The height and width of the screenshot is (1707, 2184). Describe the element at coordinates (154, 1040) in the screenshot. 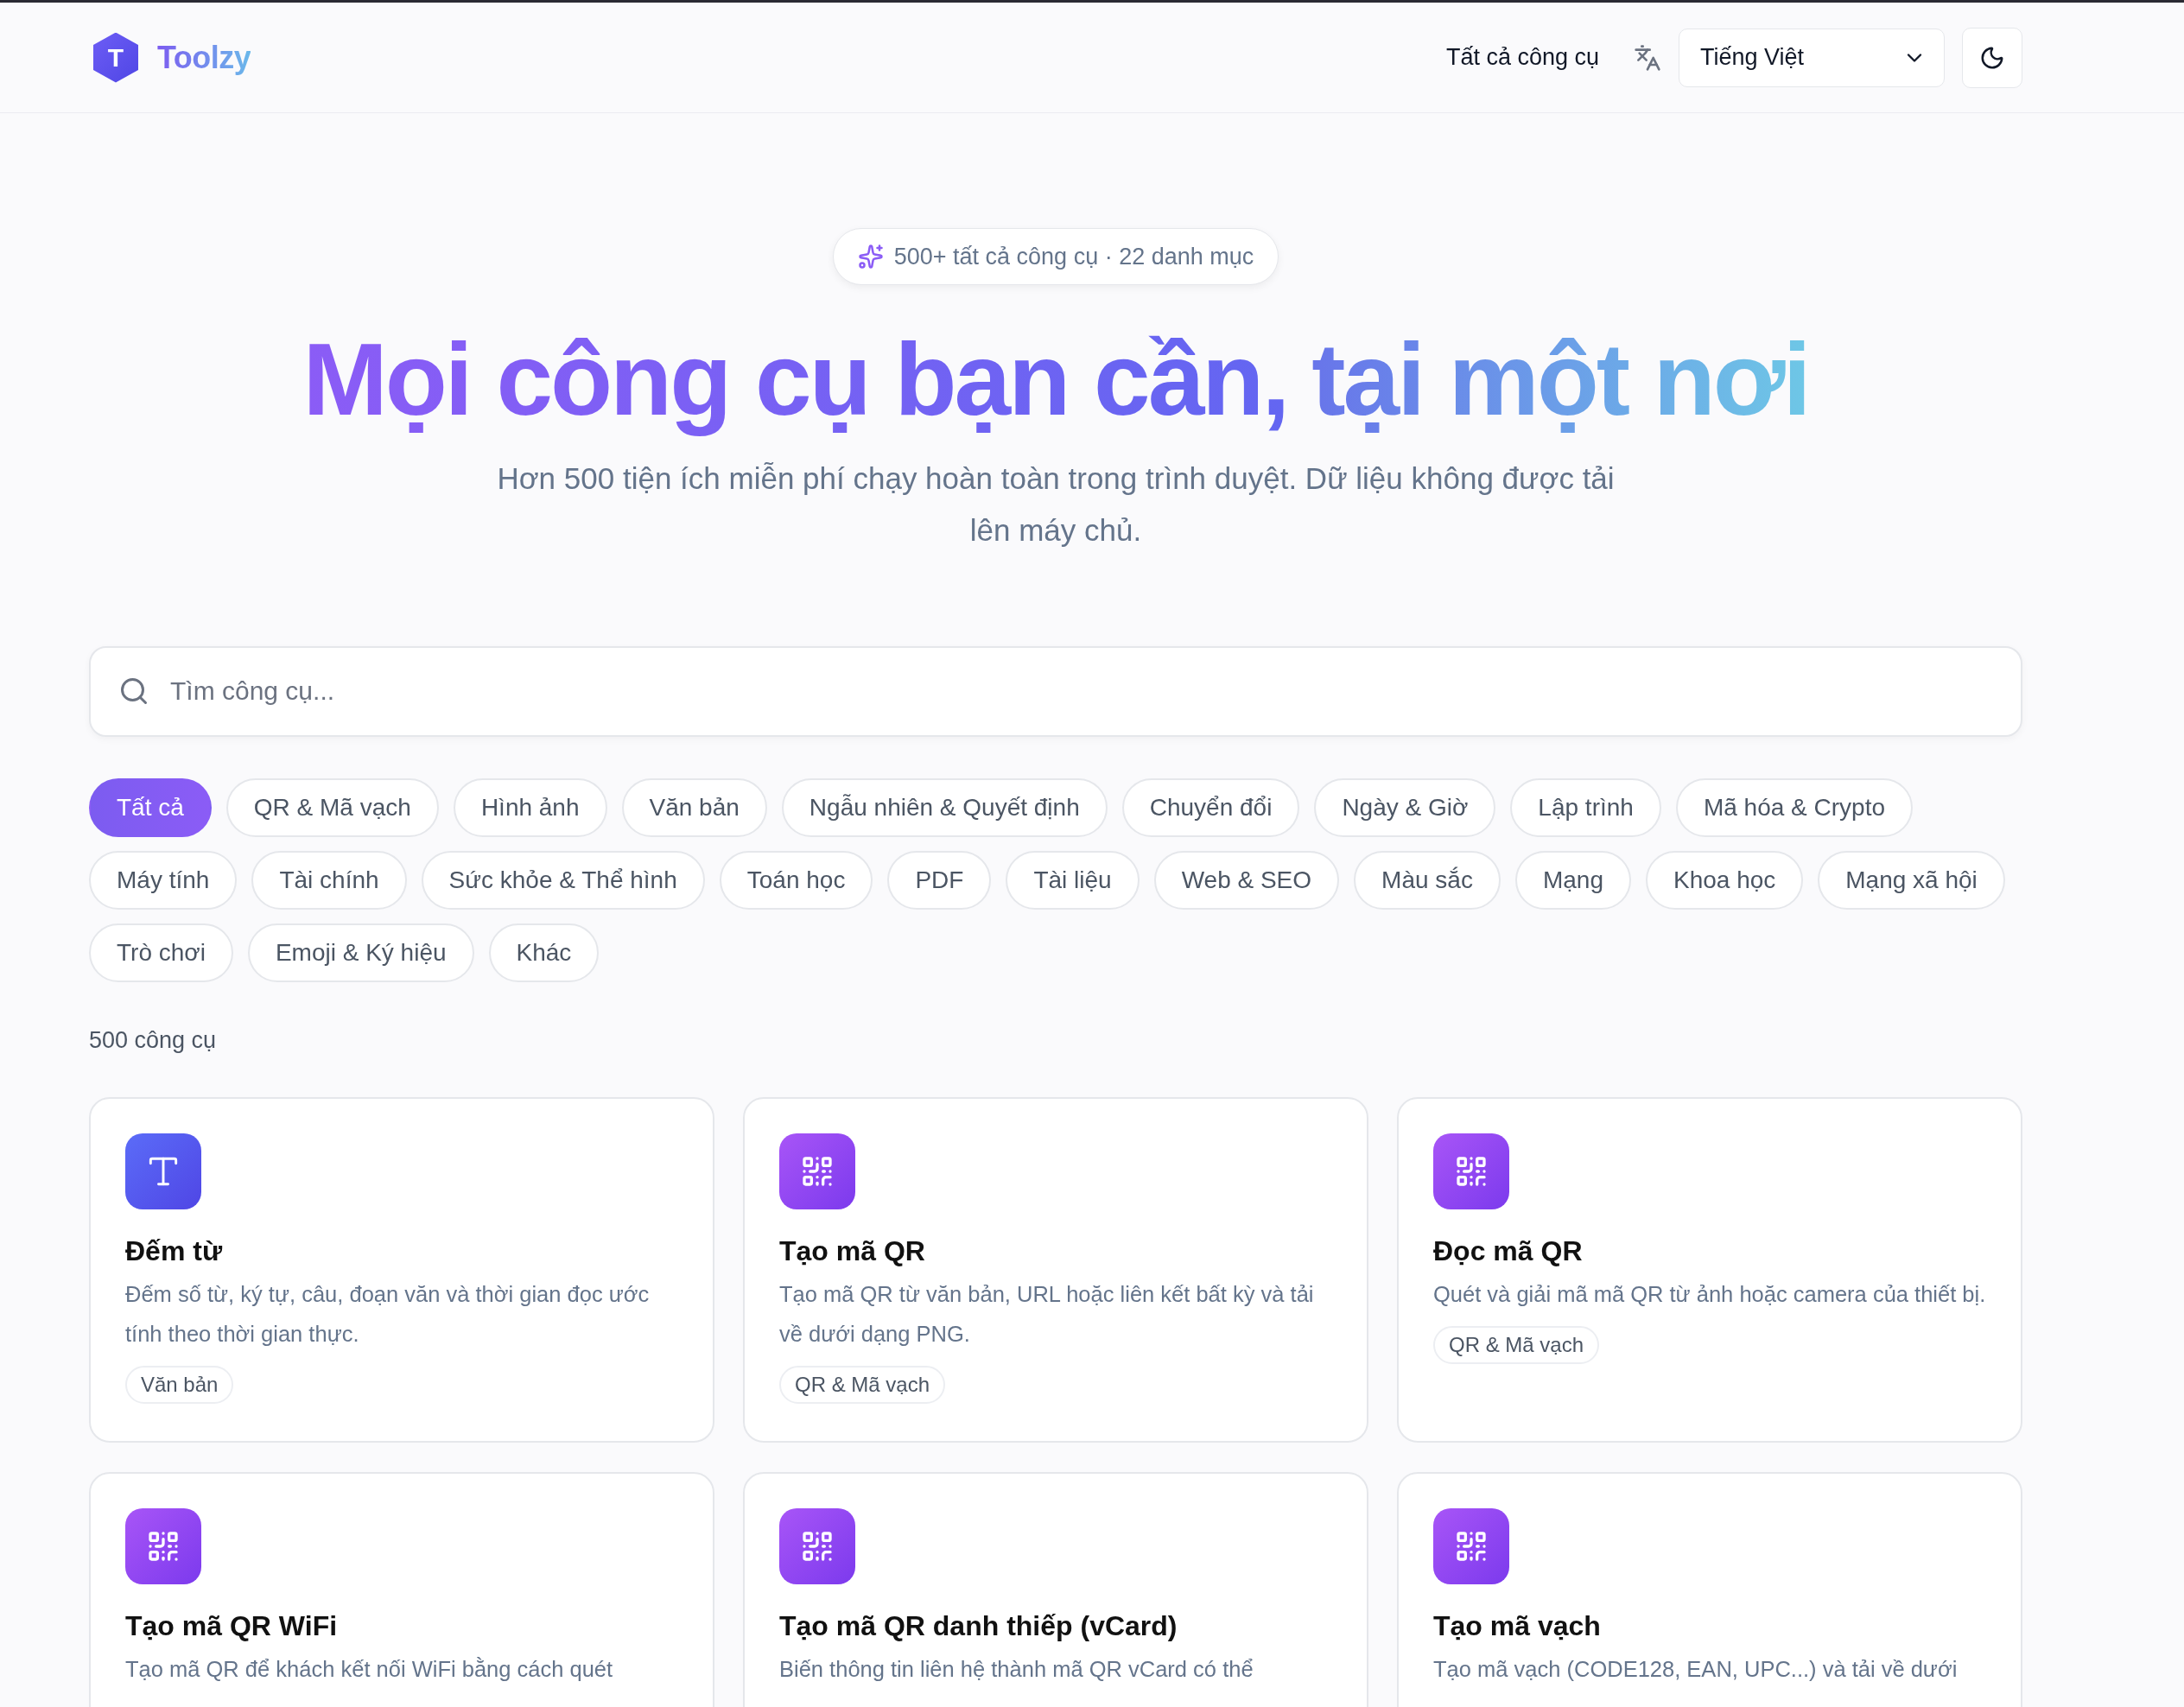

I see `tool-count: 500 công cụ` at that location.